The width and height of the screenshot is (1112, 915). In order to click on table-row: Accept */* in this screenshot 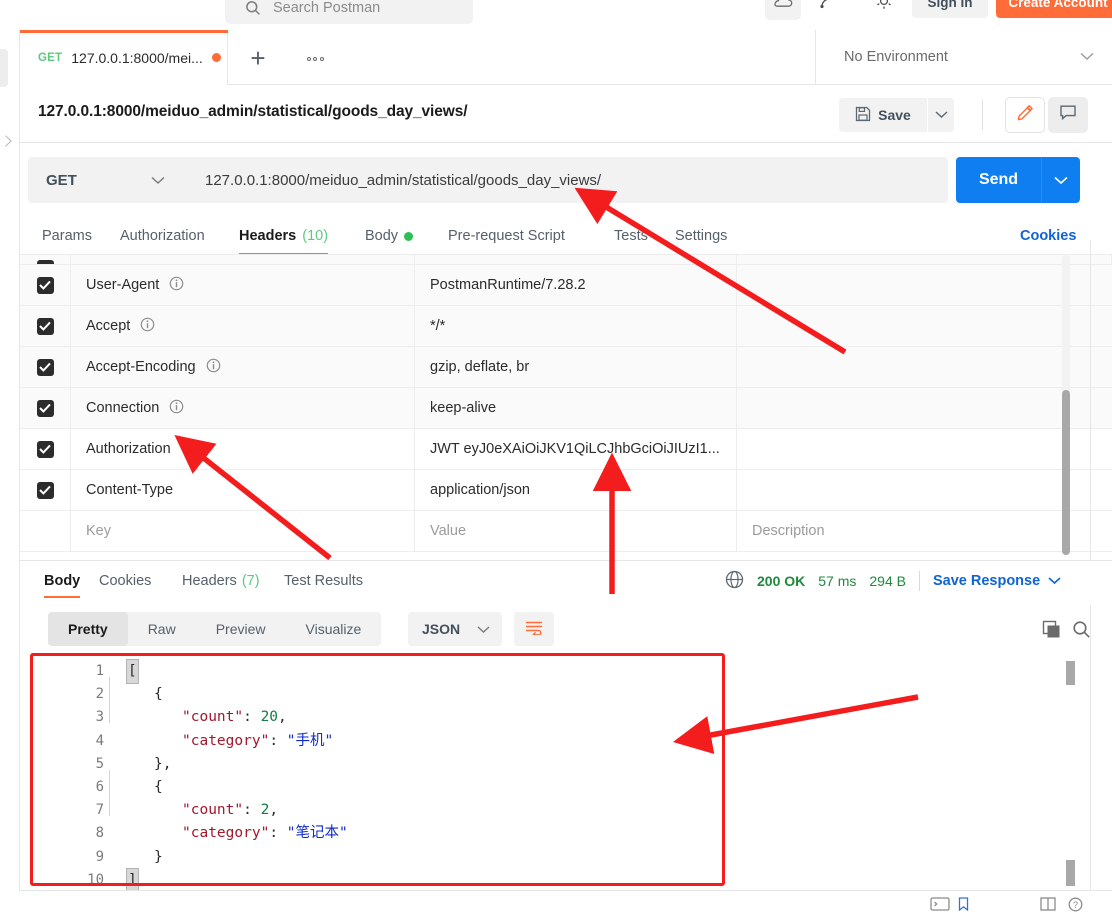, I will do `click(566, 326)`.